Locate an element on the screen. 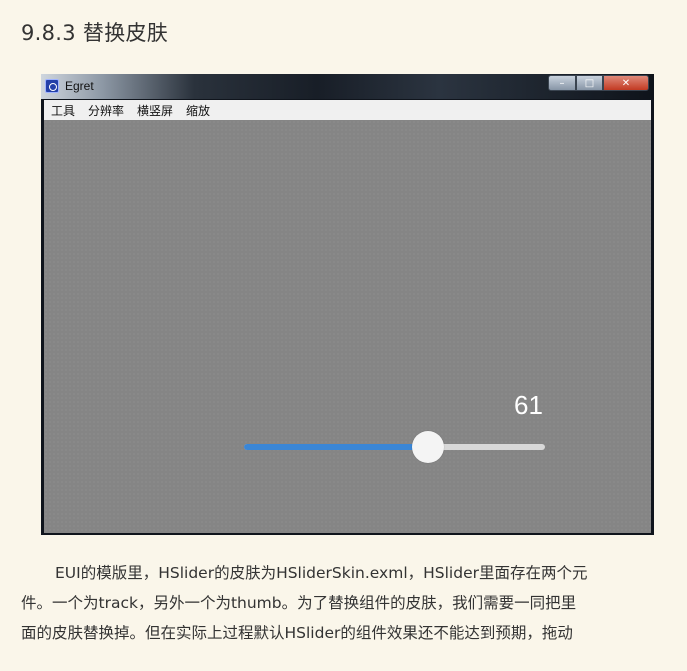 The width and height of the screenshot is (687, 671). hslider-fill is located at coordinates (336, 447).